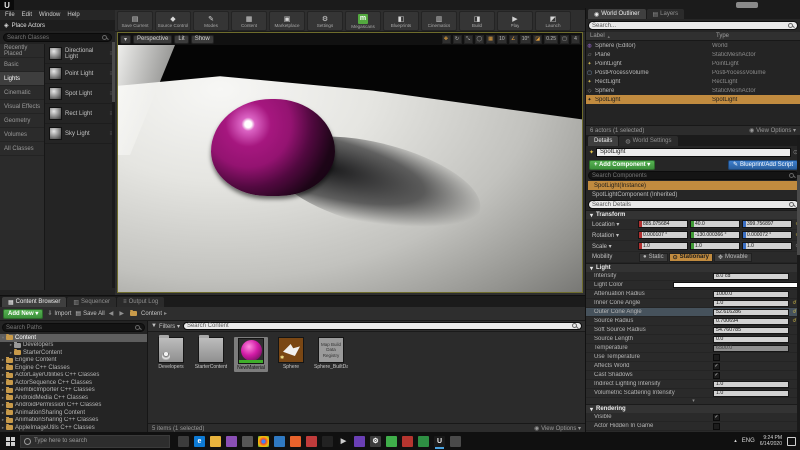 Image resolution: width=800 pixels, height=450 pixels. Describe the element at coordinates (468, 39) in the screenshot. I see `scale-tool-icon: ⤡` at that location.